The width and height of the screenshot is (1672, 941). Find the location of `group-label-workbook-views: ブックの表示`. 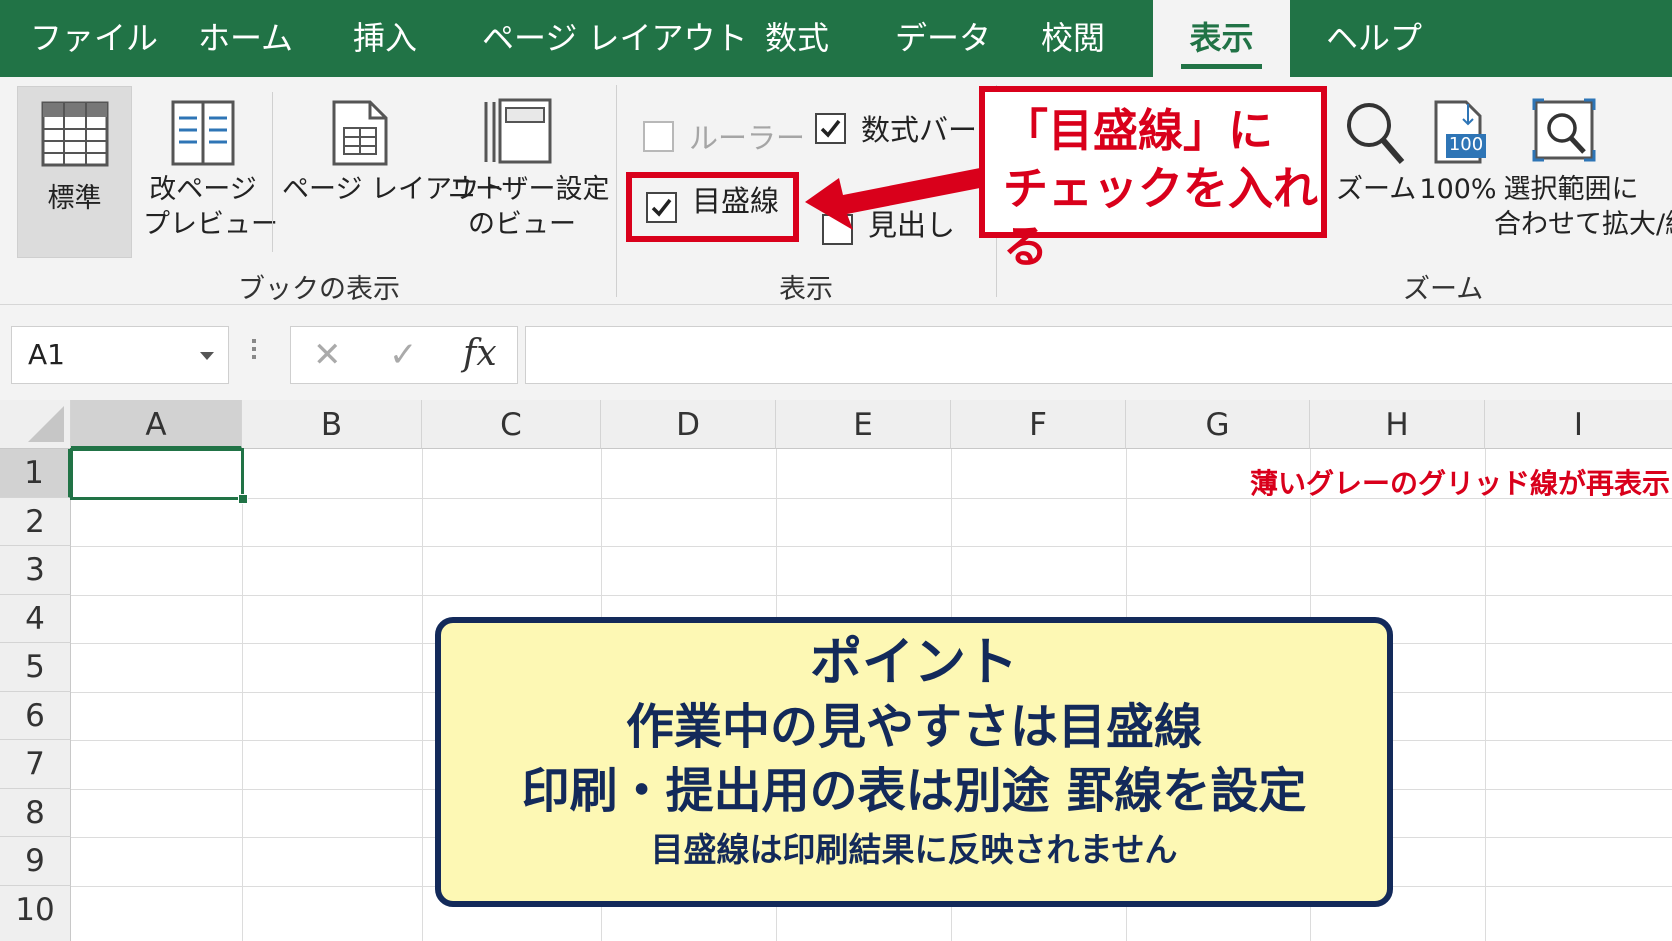

group-label-workbook-views: ブックの表示 is located at coordinates (319, 289).